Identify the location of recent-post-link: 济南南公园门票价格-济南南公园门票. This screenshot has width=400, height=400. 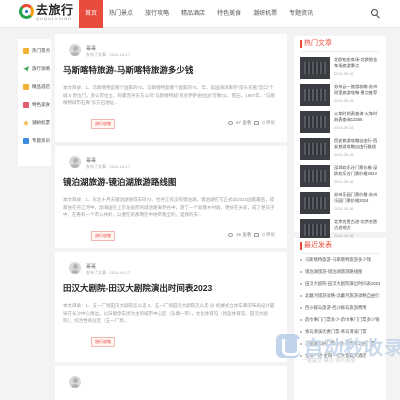
(340, 344).